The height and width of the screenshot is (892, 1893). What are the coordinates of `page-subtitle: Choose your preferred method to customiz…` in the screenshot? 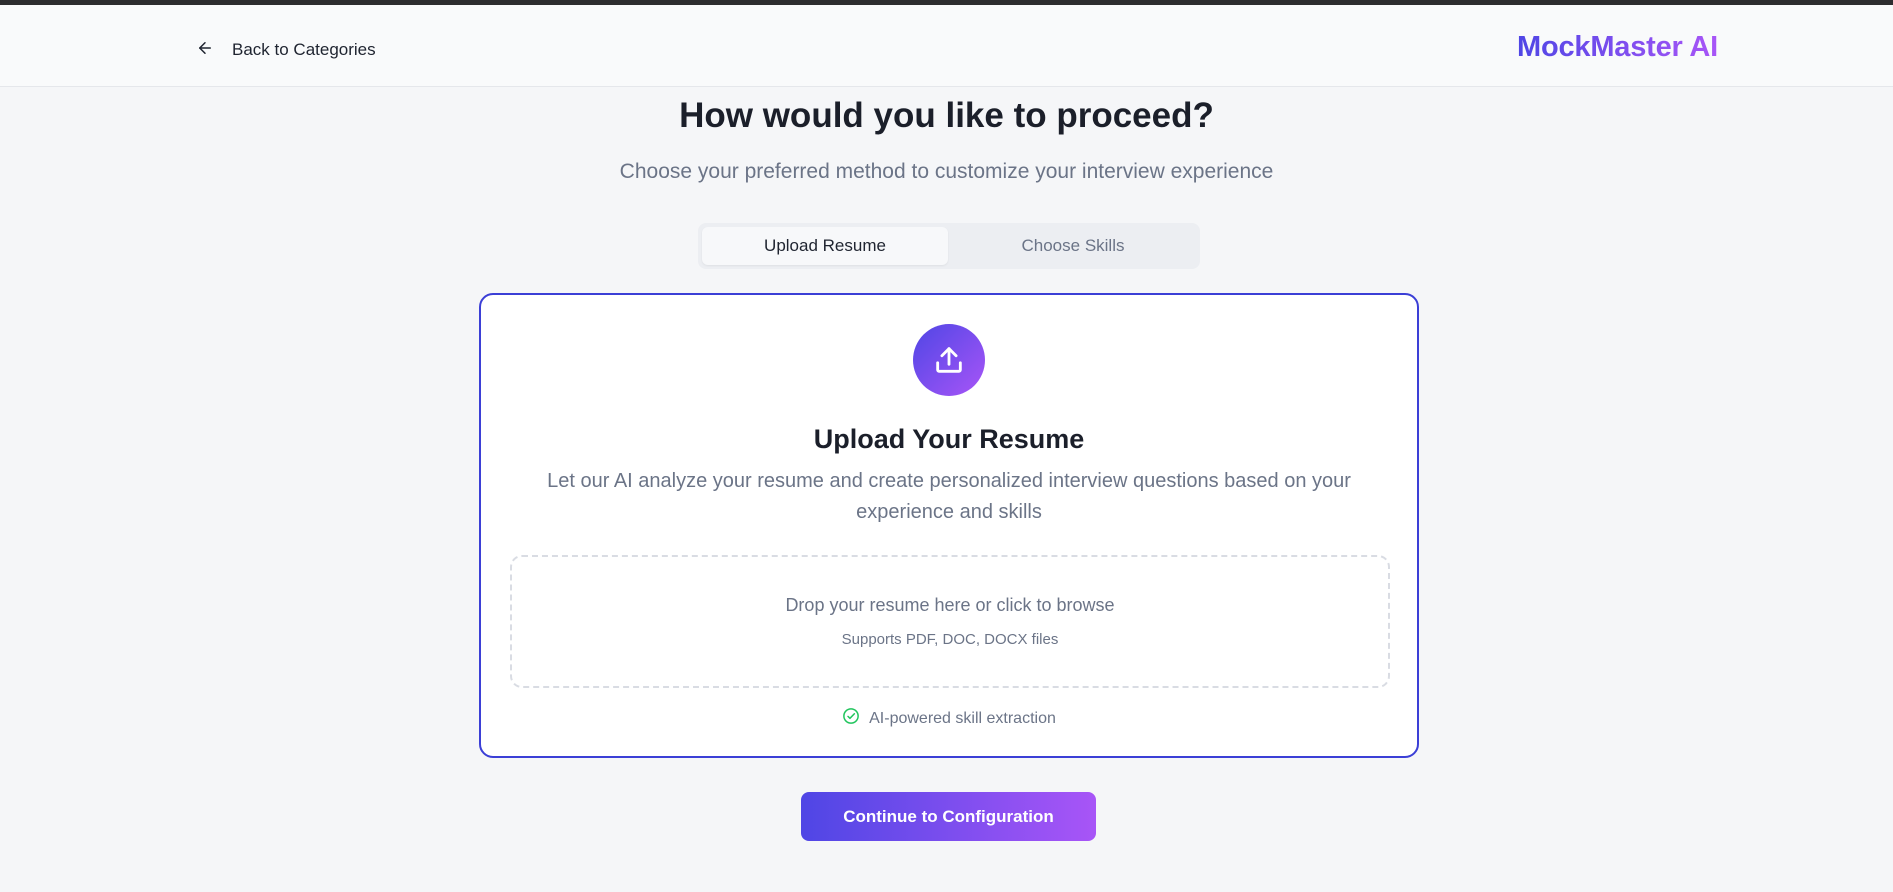 It's located at (946, 171).